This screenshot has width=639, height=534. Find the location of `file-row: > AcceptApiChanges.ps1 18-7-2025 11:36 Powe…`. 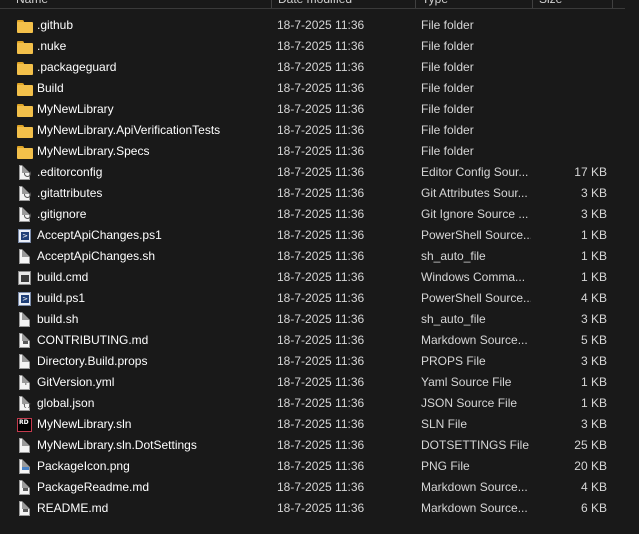

file-row: > AcceptApiChanges.ps1 18-7-2025 11:36 Powe… is located at coordinates (319, 235).